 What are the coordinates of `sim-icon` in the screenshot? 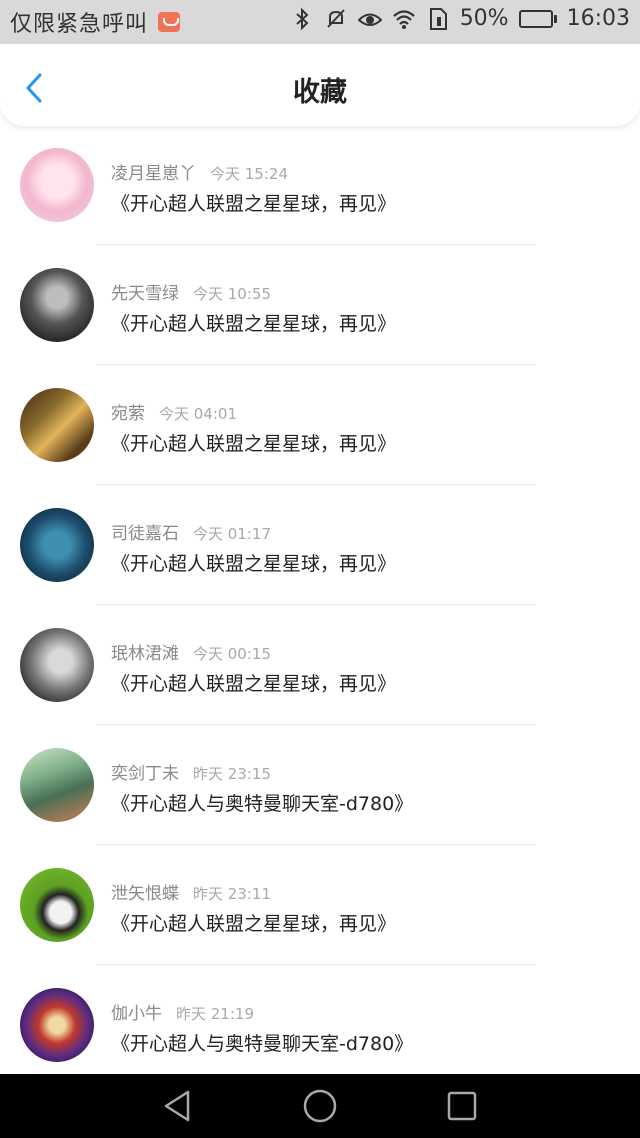 It's located at (438, 19).